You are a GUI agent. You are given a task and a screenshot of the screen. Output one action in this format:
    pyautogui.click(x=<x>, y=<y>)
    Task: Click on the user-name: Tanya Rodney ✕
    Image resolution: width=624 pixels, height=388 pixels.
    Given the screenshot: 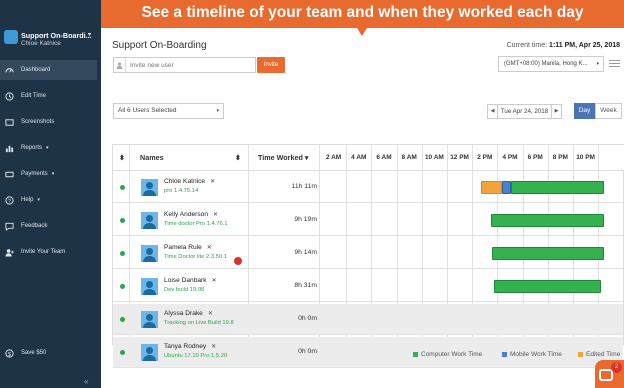 What is the action you would take?
    pyautogui.click(x=190, y=346)
    